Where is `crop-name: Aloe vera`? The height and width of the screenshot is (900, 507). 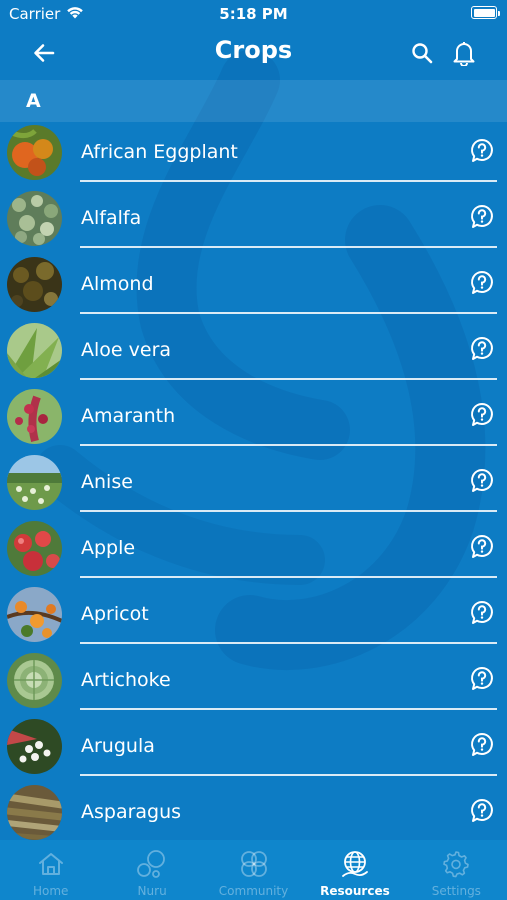 crop-name: Aloe vera is located at coordinates (126, 350).